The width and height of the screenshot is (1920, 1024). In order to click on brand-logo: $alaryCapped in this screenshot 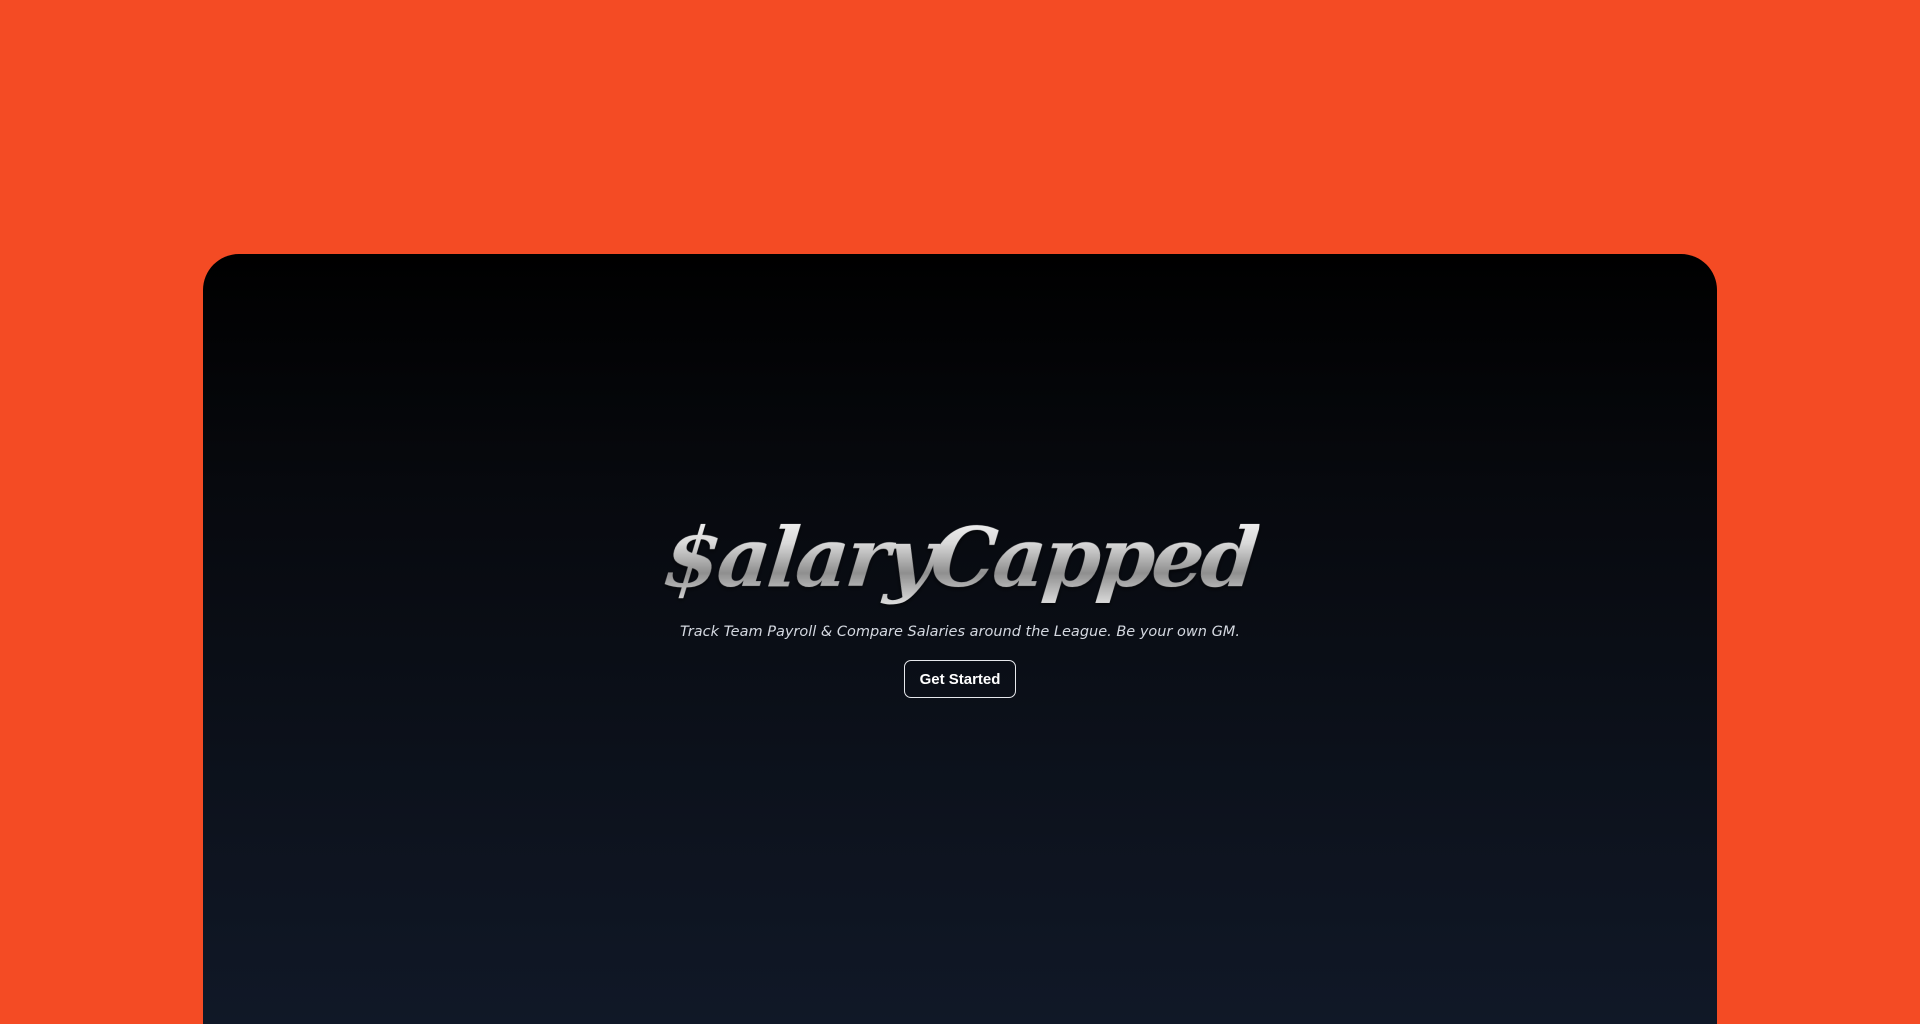, I will do `click(960, 558)`.